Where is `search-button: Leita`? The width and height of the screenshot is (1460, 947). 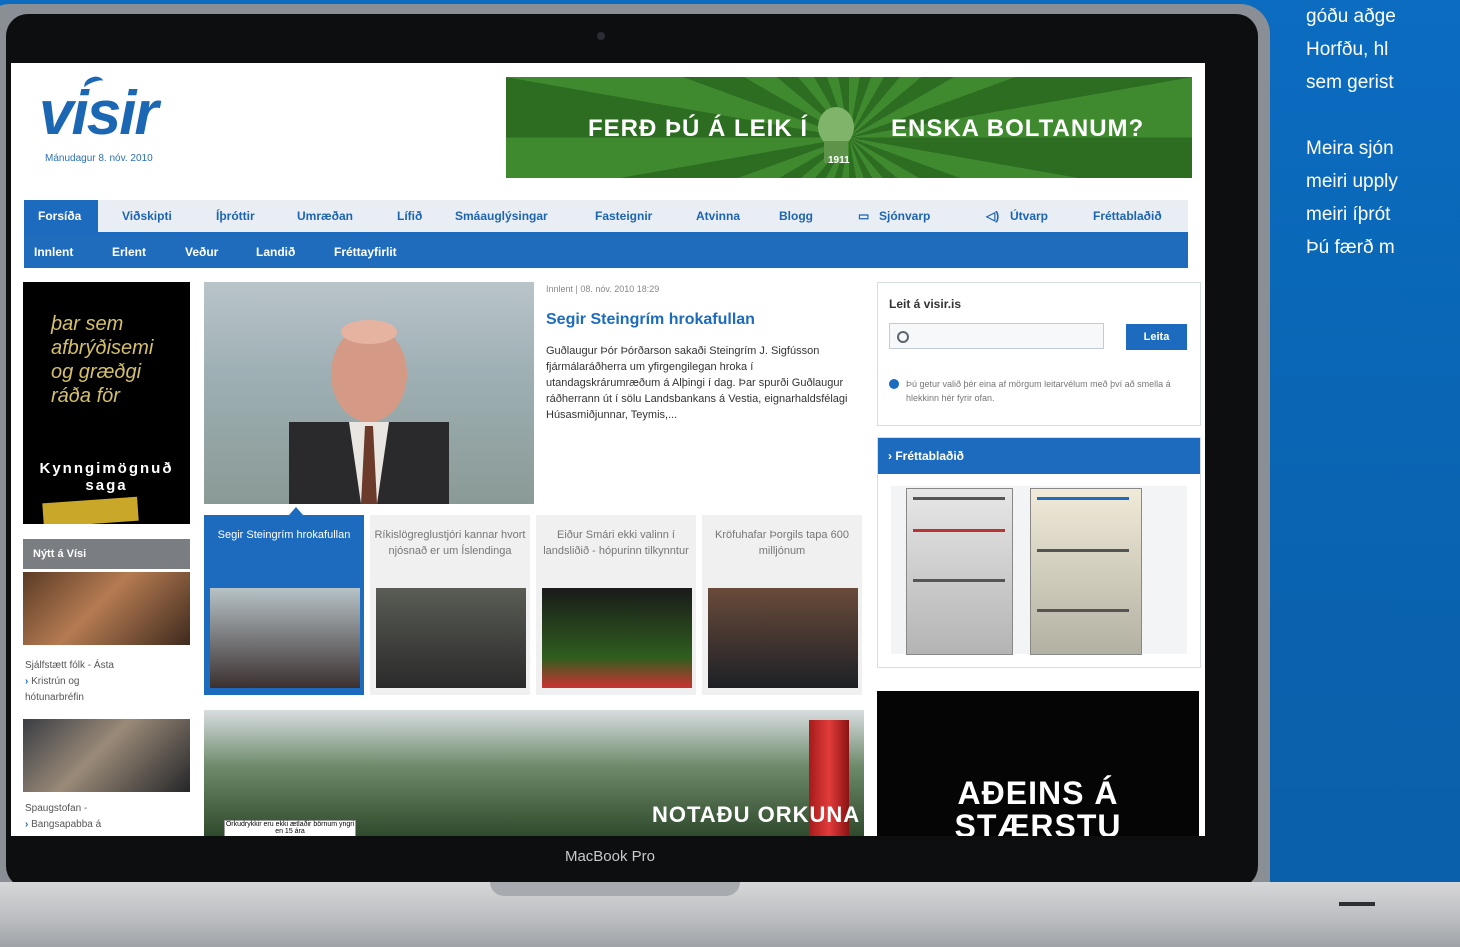 search-button: Leita is located at coordinates (1156, 337).